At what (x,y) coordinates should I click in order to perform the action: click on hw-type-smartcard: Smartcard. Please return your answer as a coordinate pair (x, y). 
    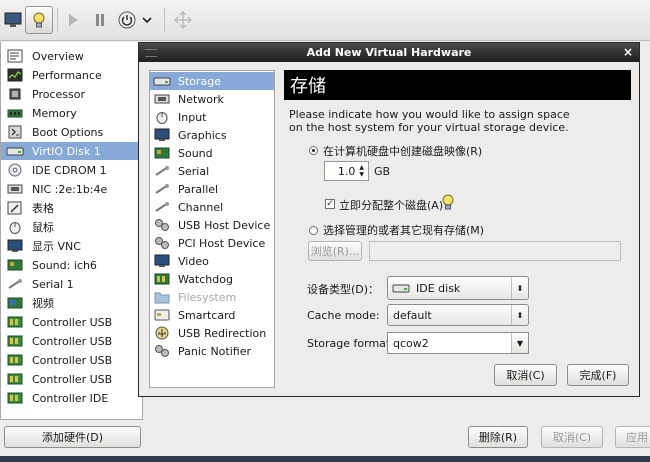
    Looking at the image, I should click on (212, 315).